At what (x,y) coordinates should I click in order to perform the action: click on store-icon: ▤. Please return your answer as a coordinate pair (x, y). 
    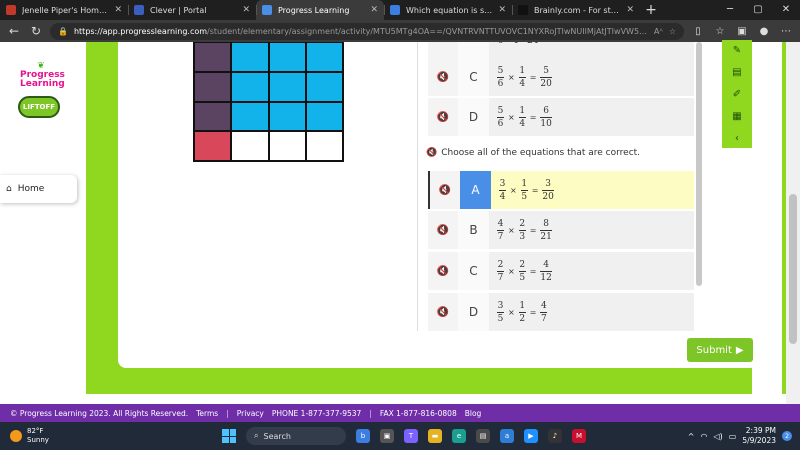
    Looking at the image, I should click on (483, 436).